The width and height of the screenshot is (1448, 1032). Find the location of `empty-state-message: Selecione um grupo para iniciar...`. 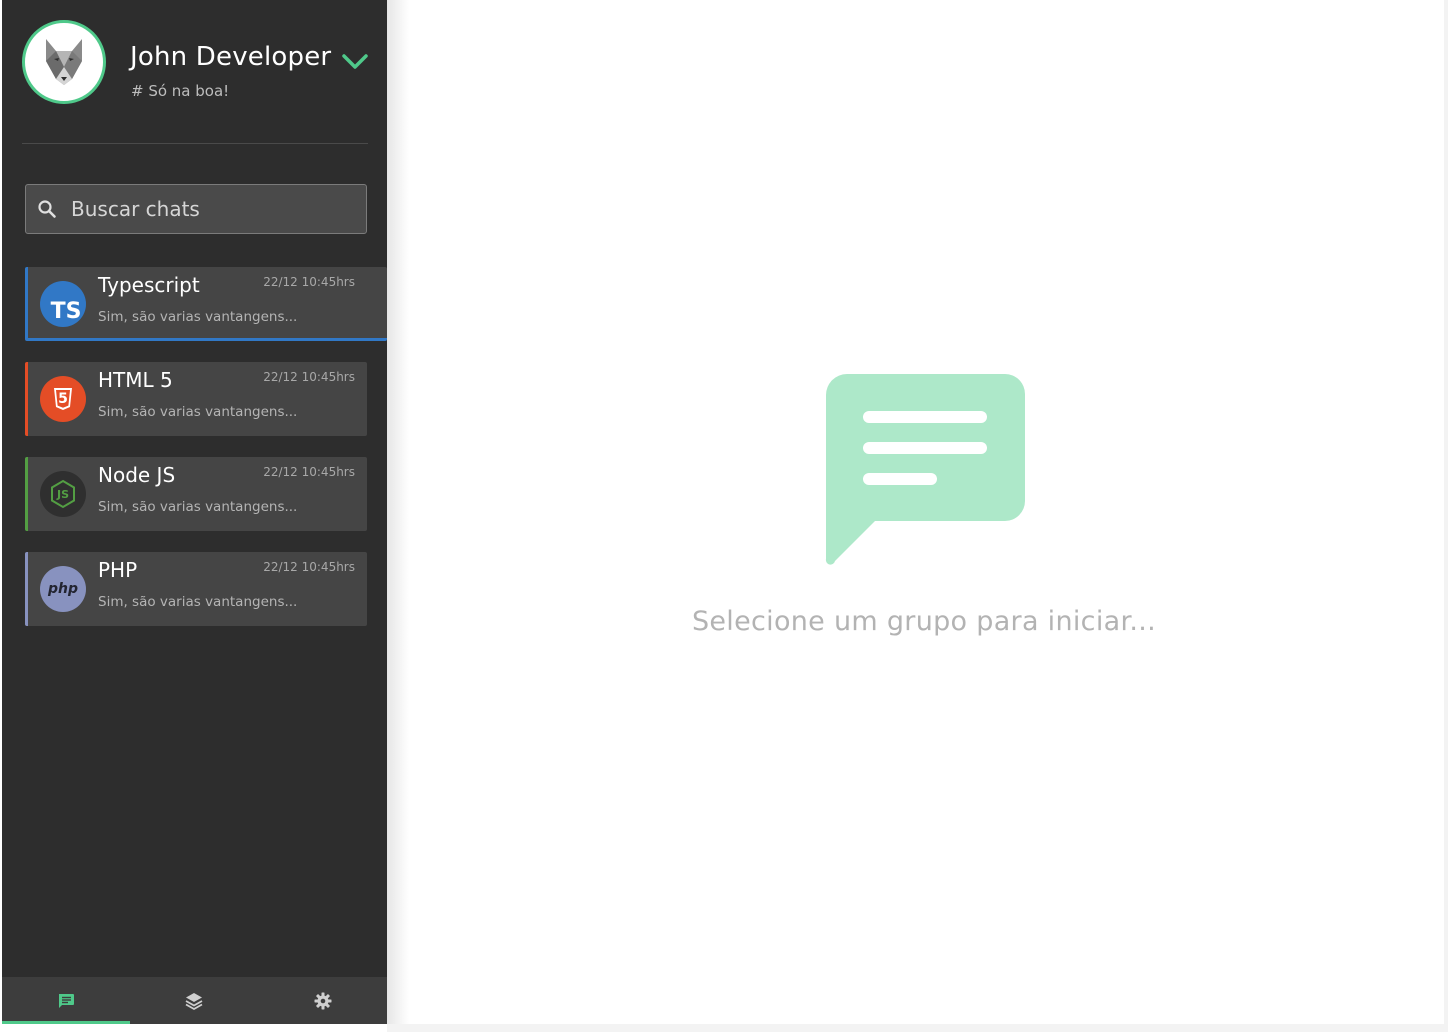

empty-state-message: Selecione um grupo para iniciar... is located at coordinates (924, 621).